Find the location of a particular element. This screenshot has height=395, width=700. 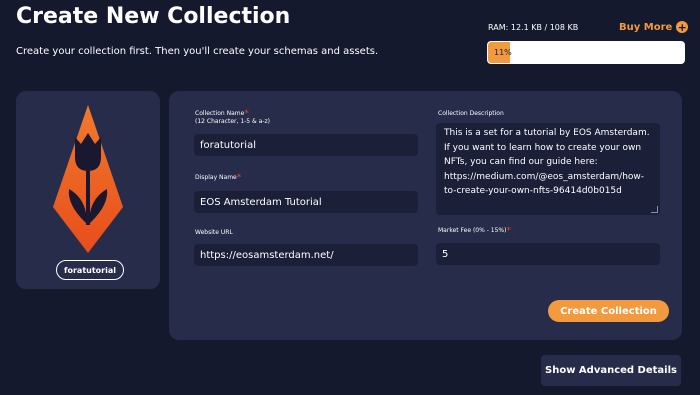

display-name-input: EOS Amsterdam Tutorial is located at coordinates (306, 202).